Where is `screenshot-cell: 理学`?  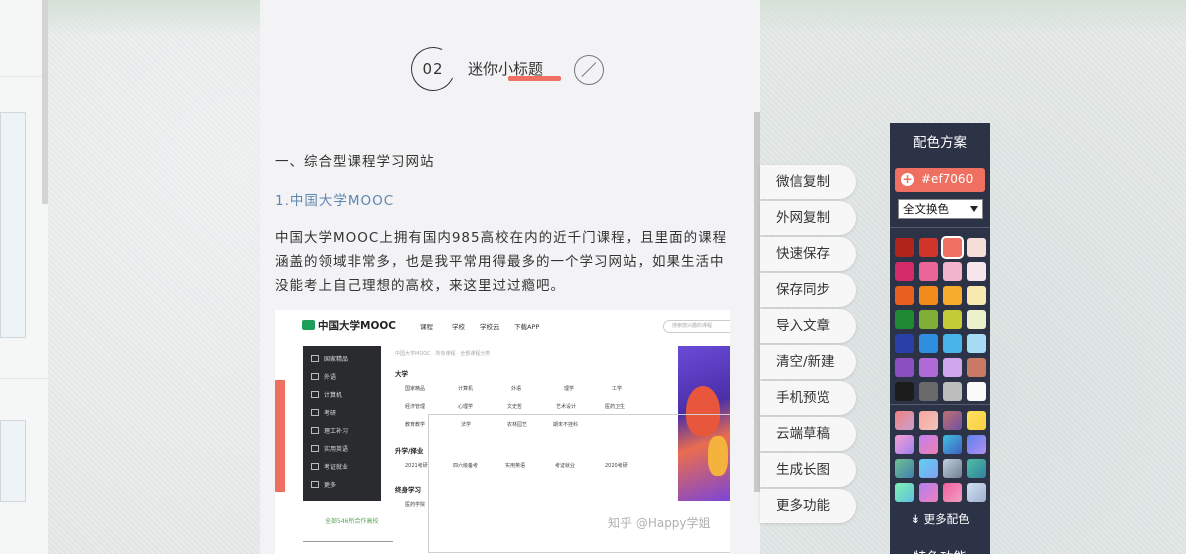
screenshot-cell: 理学 is located at coordinates (569, 389).